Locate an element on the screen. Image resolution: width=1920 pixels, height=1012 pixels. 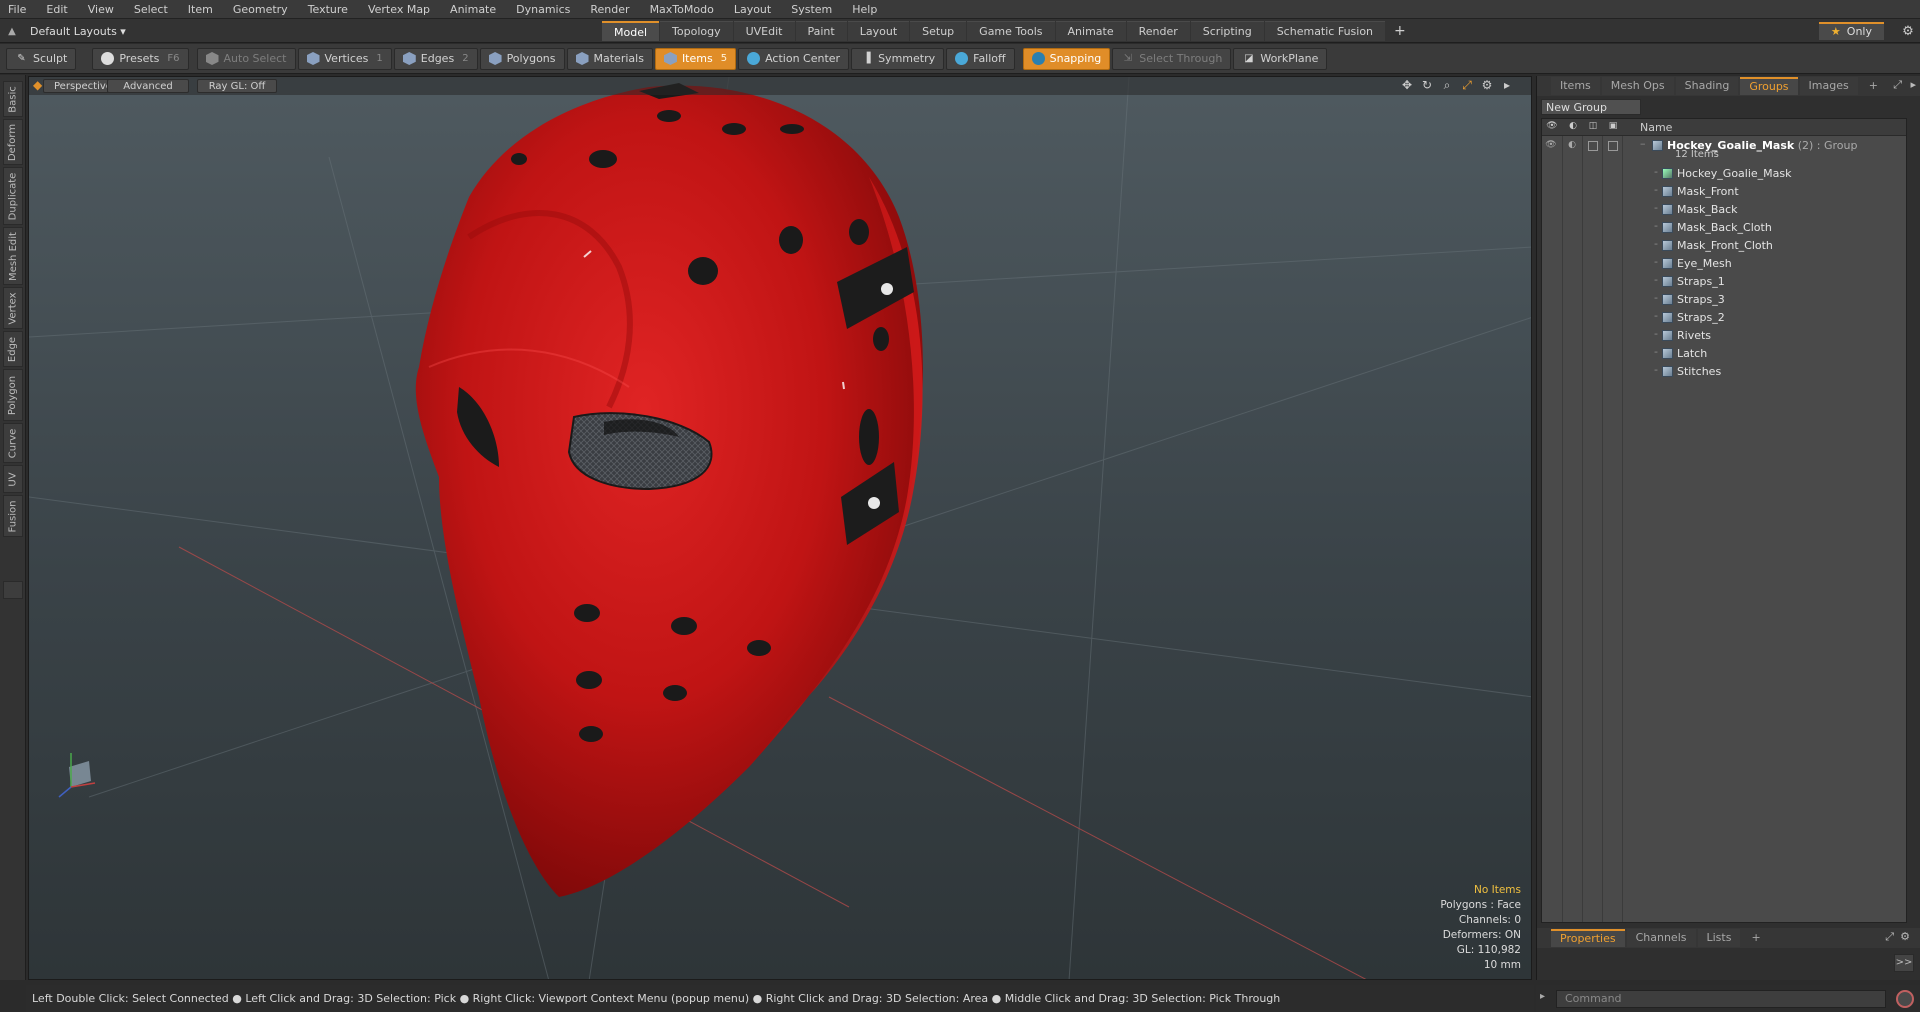
select-through-button: ⇲ Select Through is located at coordinates (1172, 58).